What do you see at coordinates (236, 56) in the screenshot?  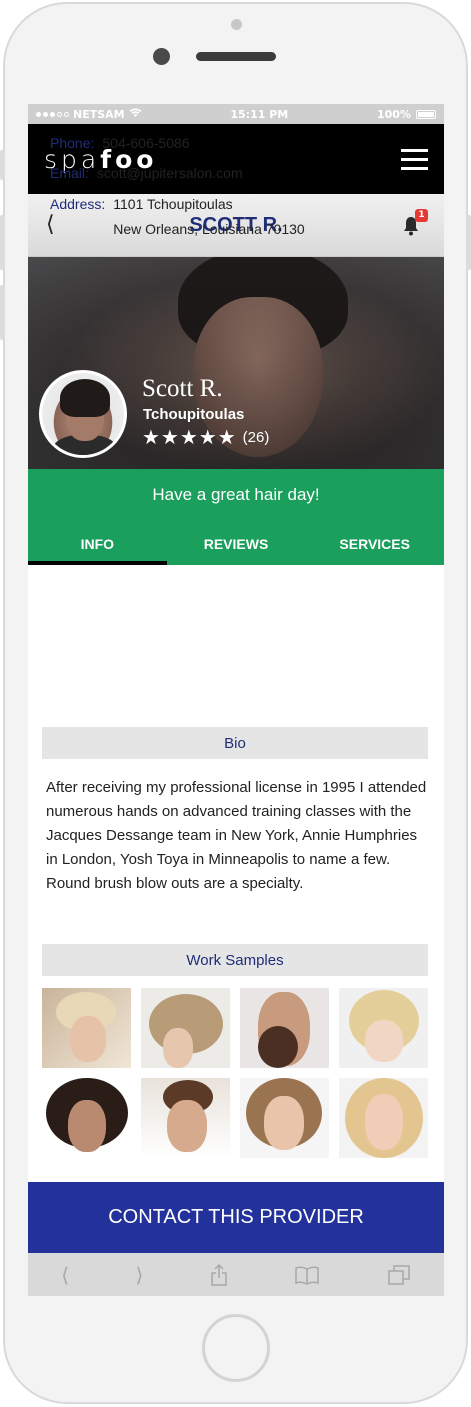 I see `earpiece-speaker` at bounding box center [236, 56].